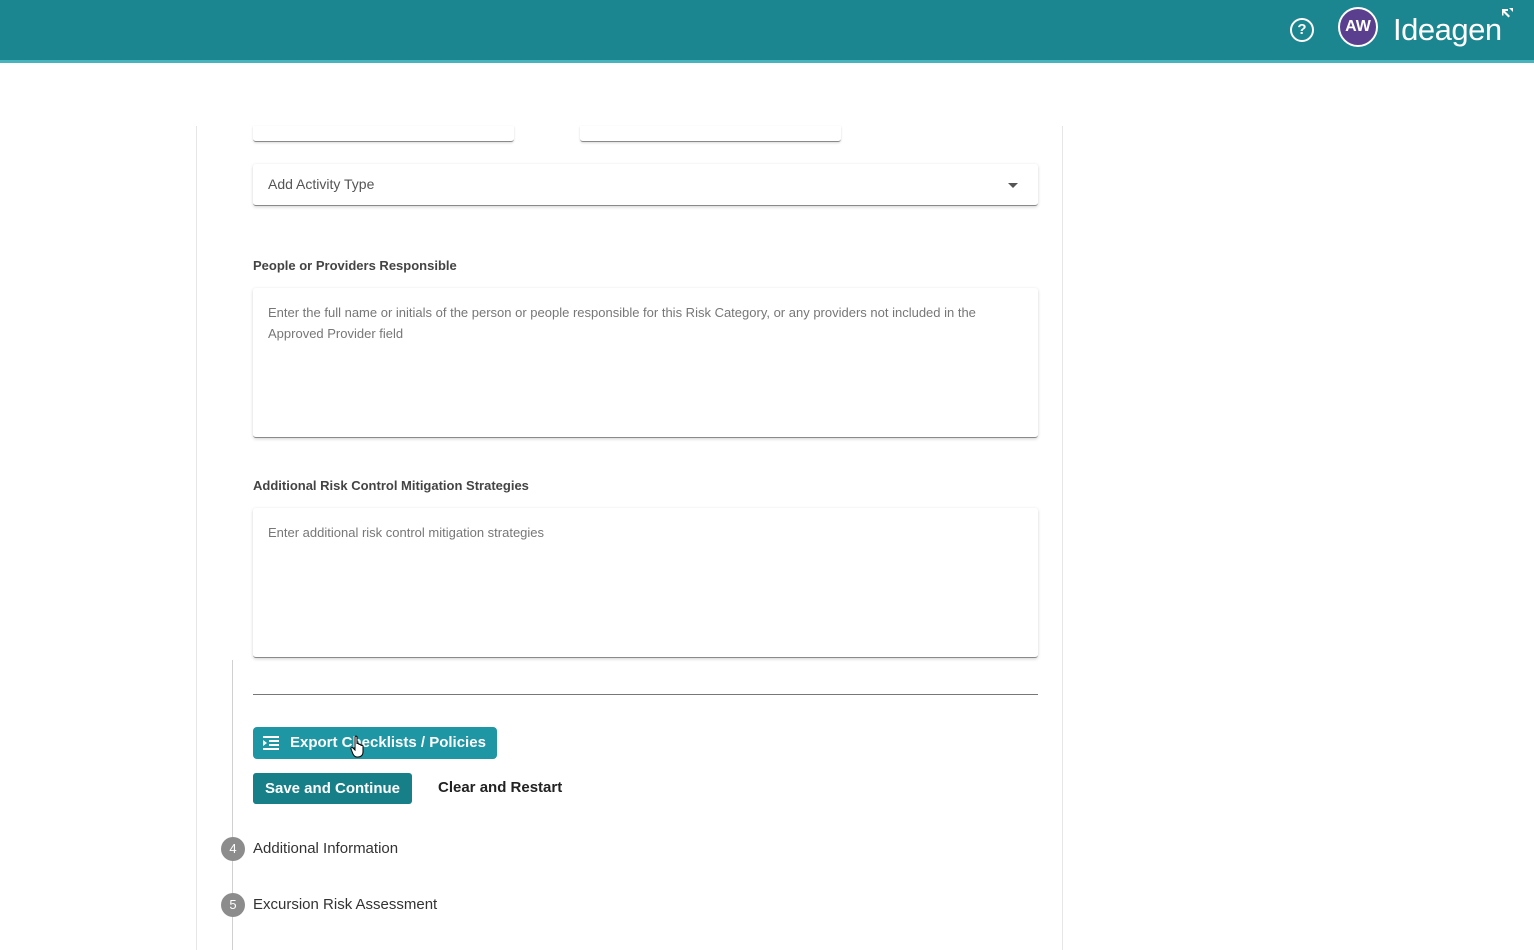 This screenshot has width=1534, height=950. What do you see at coordinates (767, 61) in the screenshot?
I see `top-bar-accent-line` at bounding box center [767, 61].